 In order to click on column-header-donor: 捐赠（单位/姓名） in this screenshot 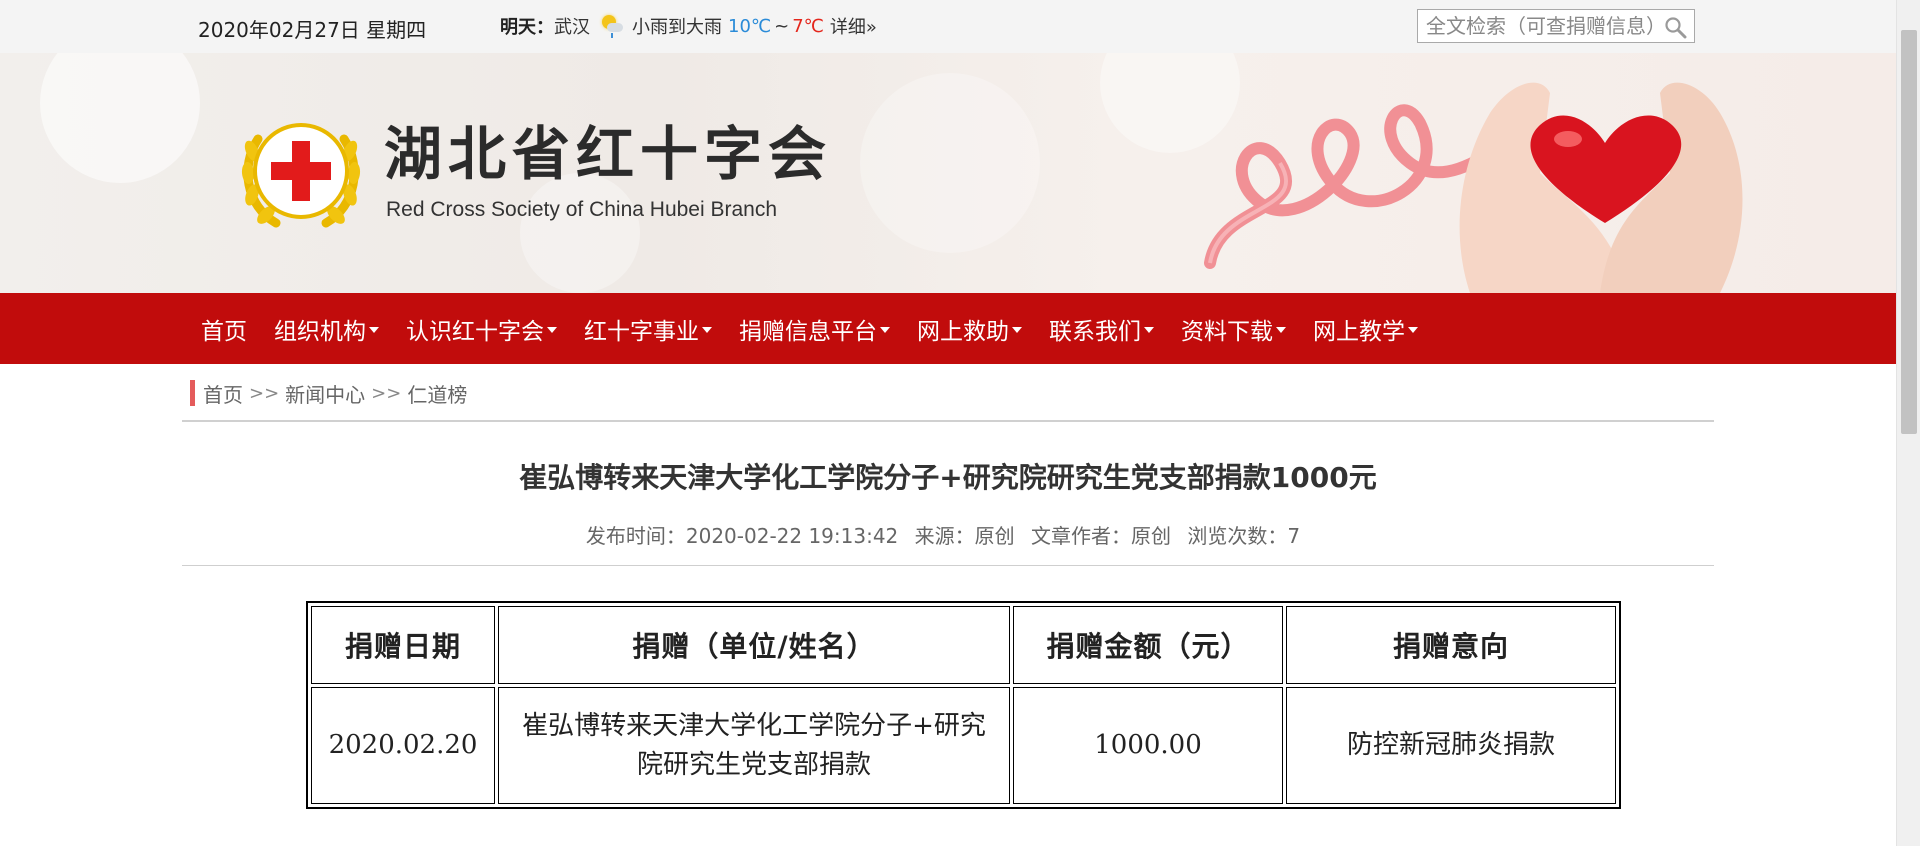, I will do `click(754, 645)`.